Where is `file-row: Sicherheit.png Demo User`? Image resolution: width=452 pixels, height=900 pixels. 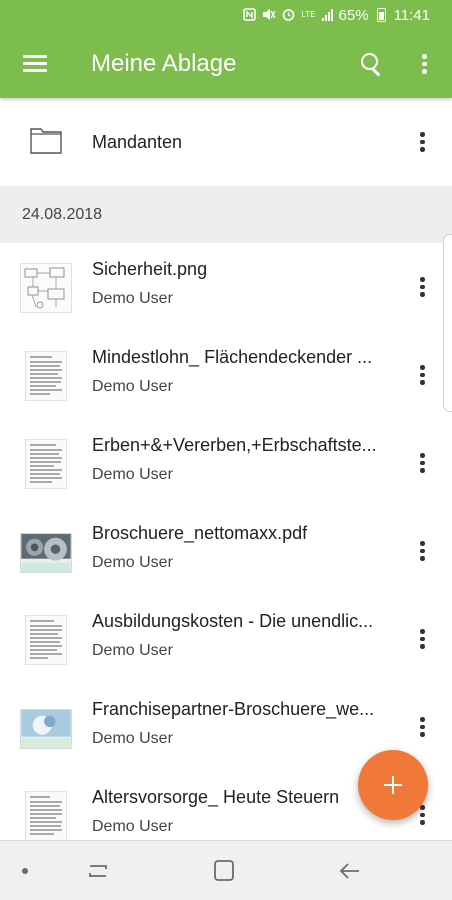
file-row: Sicherheit.png Demo User is located at coordinates (226, 287).